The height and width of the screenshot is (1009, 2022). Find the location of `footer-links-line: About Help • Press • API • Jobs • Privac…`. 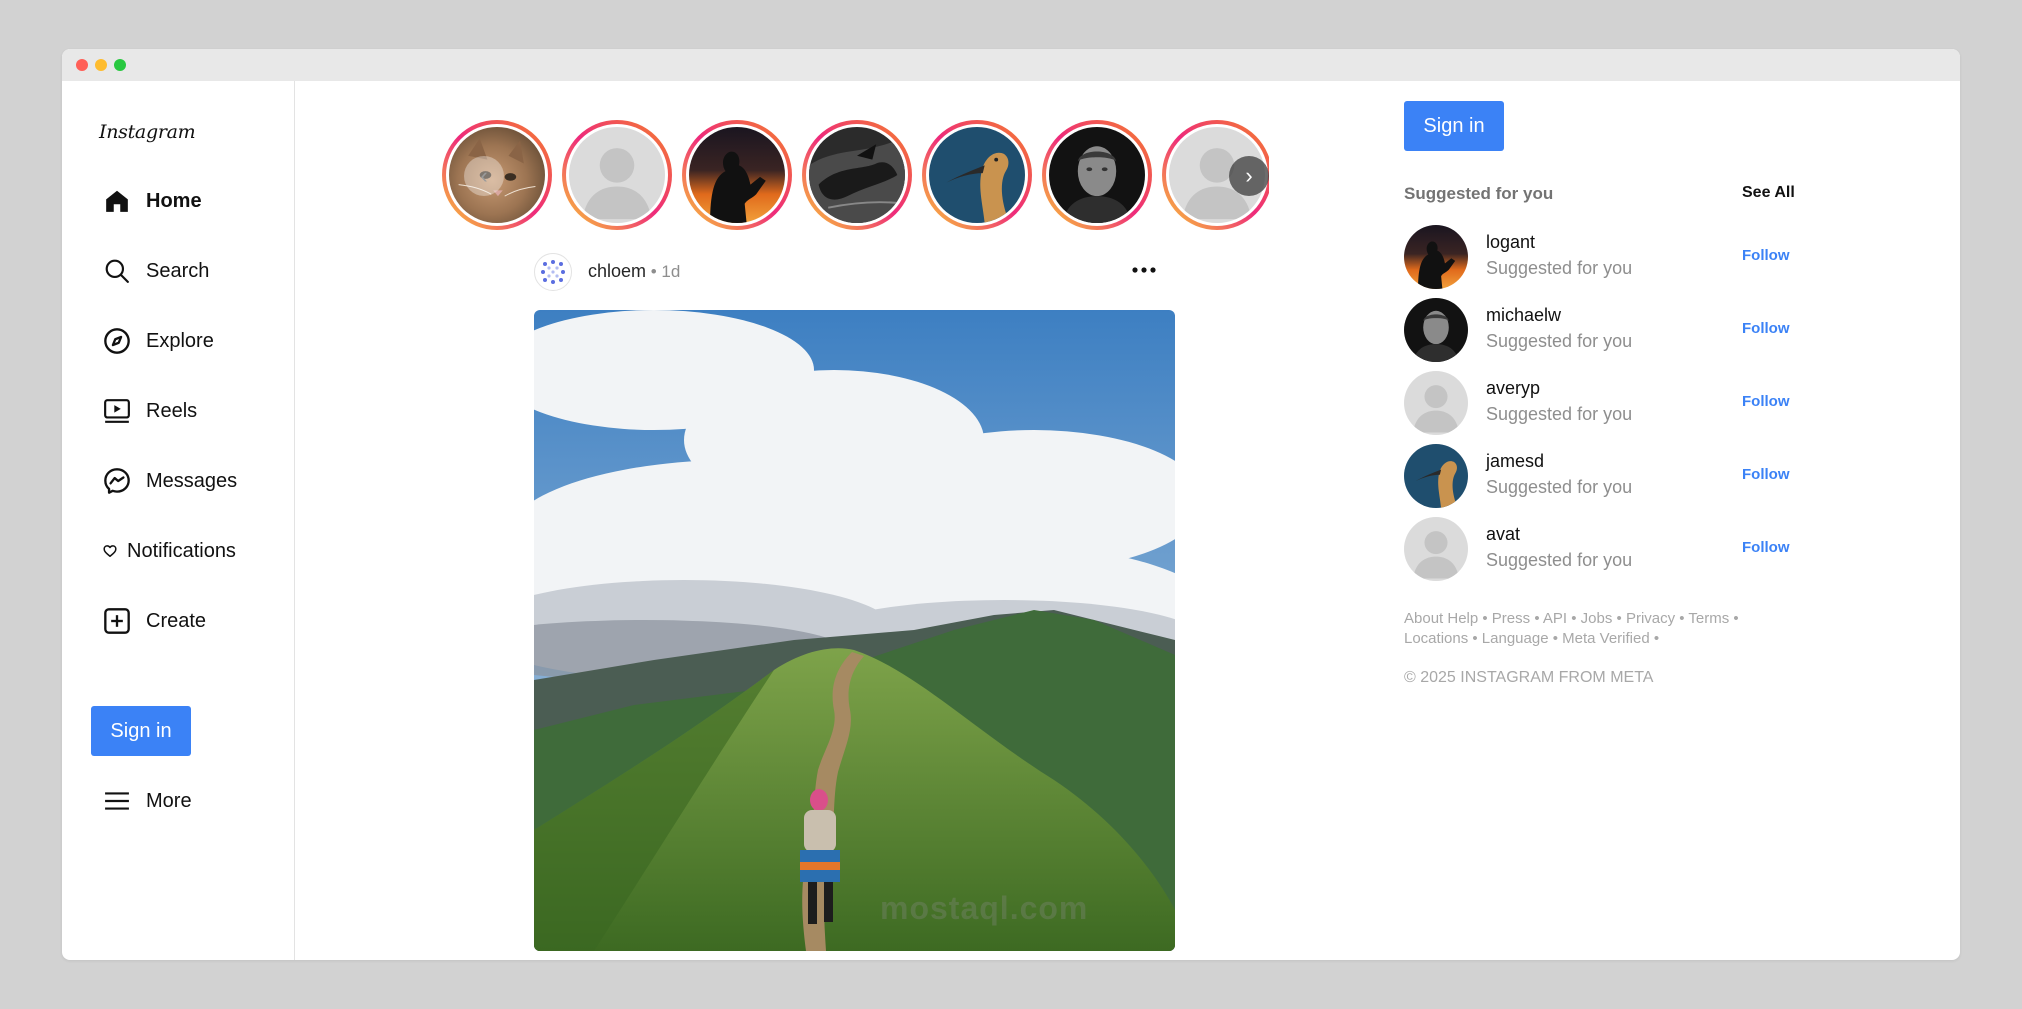

footer-links-line: About Help • Press • API • Jobs • Privac… is located at coordinates (1574, 619).